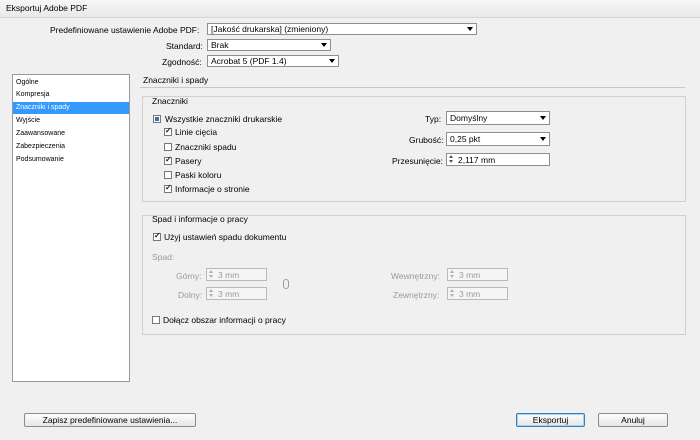 The height and width of the screenshot is (440, 700). I want to click on bottom-bleed-value: 3 mm, so click(229, 294).